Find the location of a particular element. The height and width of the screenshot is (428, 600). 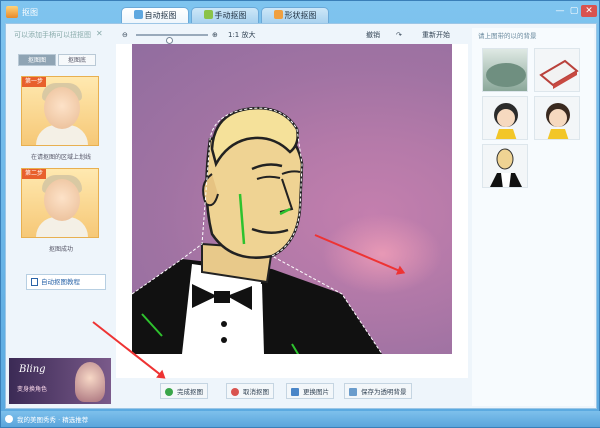

replace-image-button: 更换图片 is located at coordinates (310, 391).